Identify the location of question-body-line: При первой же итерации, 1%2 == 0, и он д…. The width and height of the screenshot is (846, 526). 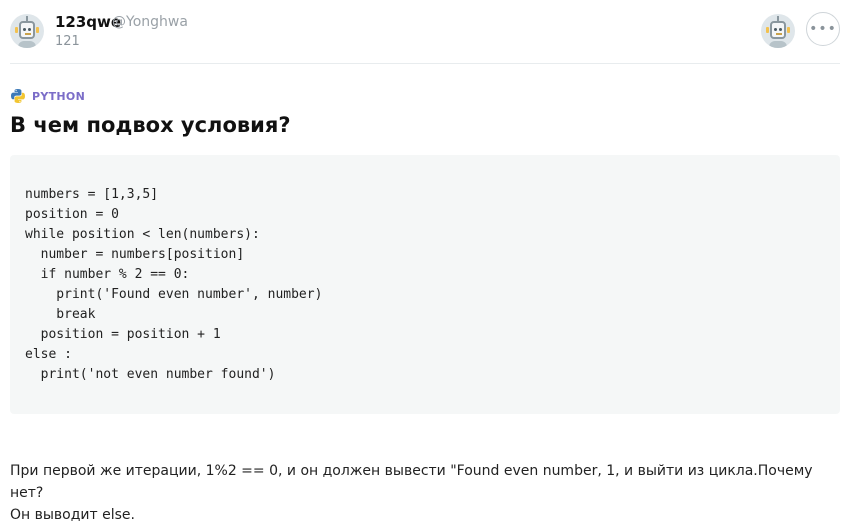
(411, 482).